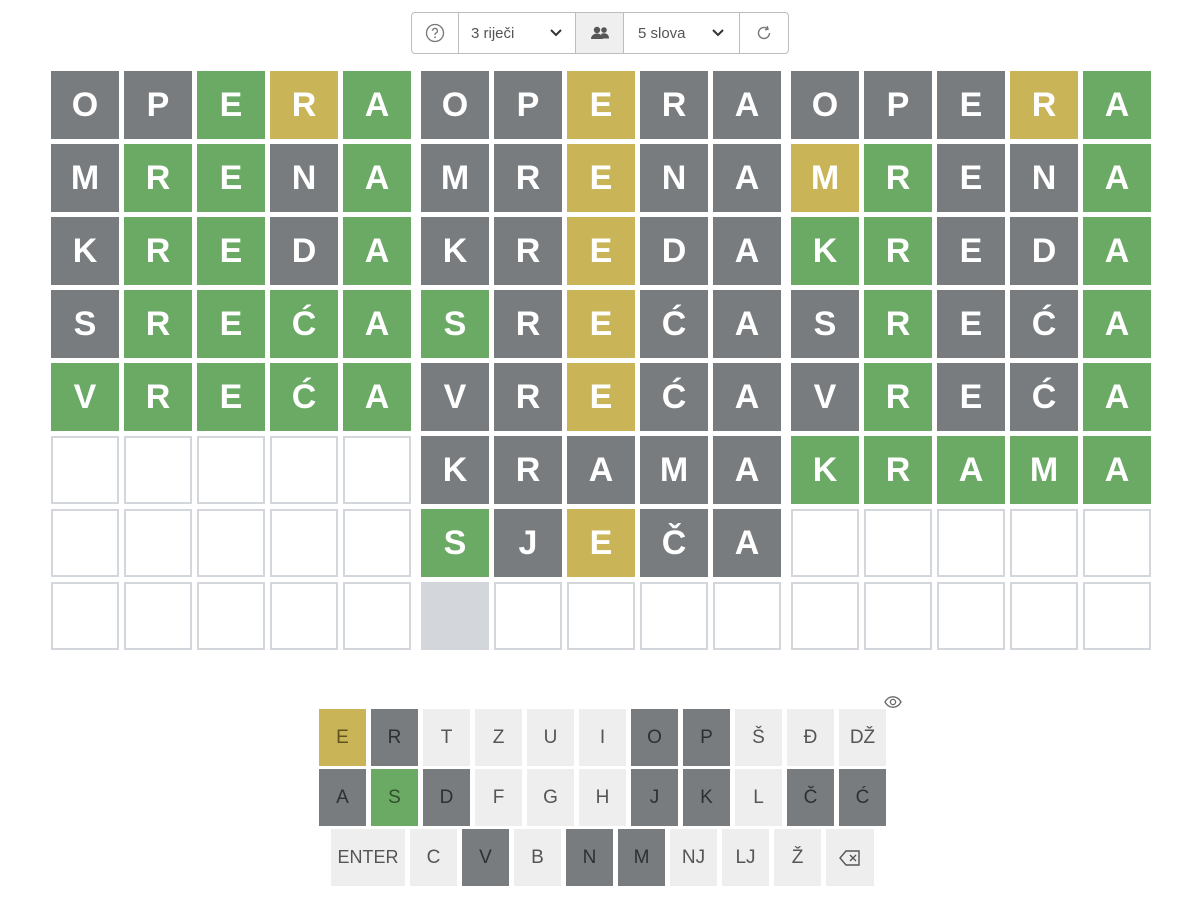  Describe the element at coordinates (825, 178) in the screenshot. I see `tile: M` at that location.